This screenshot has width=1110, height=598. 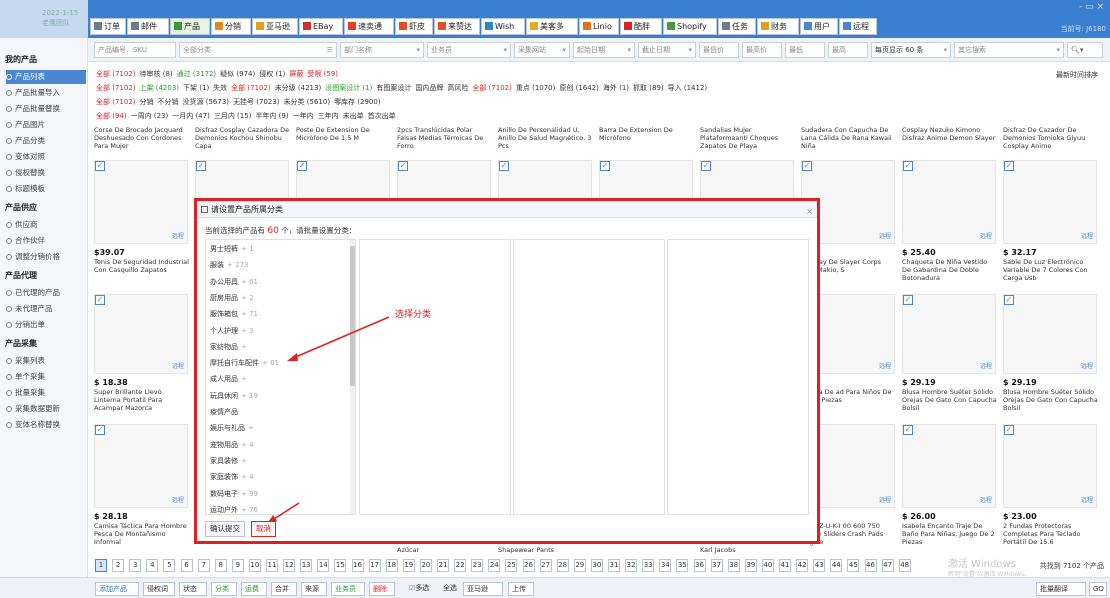 What do you see at coordinates (450, 589) in the screenshot?
I see `select-all-label: 全选` at bounding box center [450, 589].